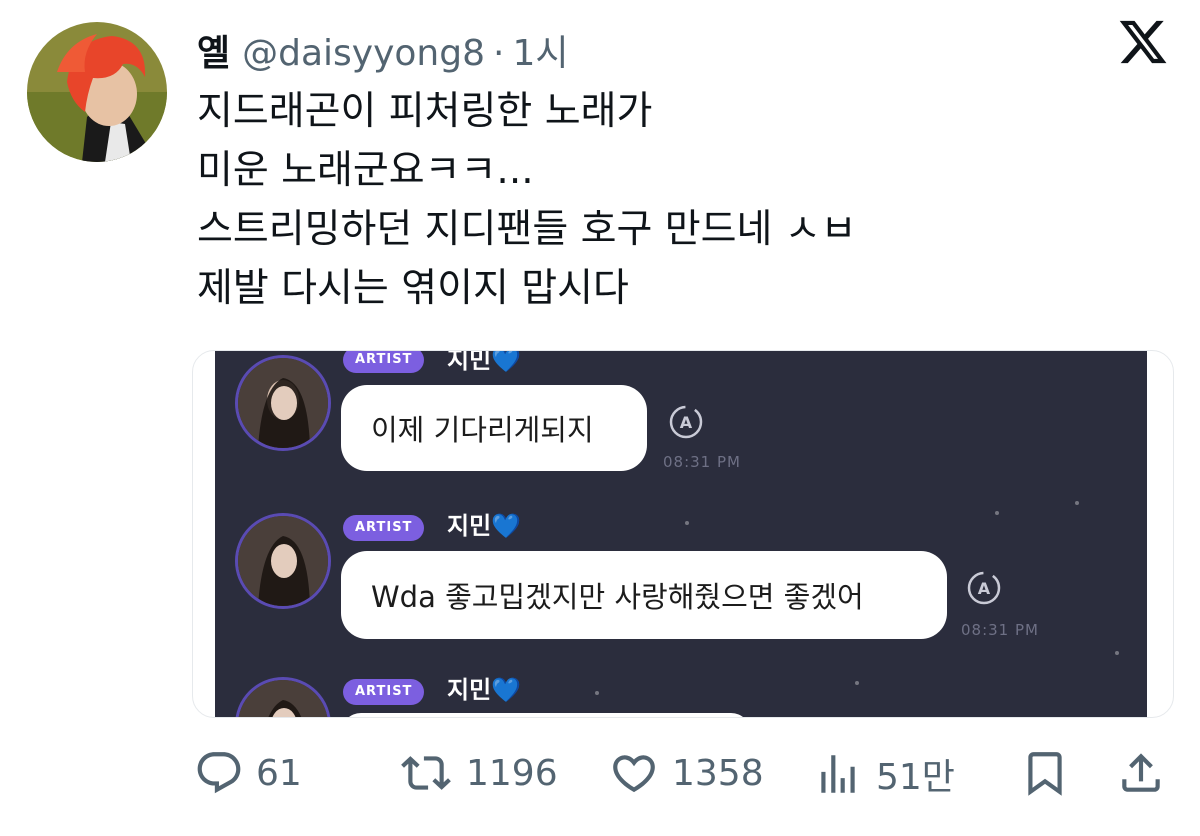  I want to click on bookmark-button, so click(1045, 773).